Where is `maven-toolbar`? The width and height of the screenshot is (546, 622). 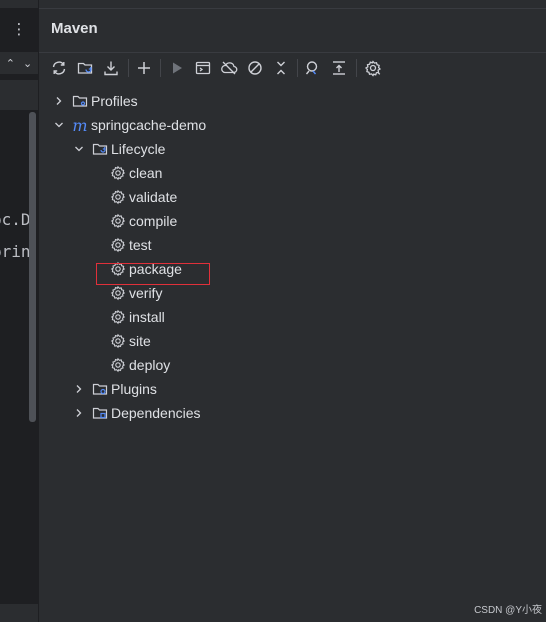 maven-toolbar is located at coordinates (292, 67).